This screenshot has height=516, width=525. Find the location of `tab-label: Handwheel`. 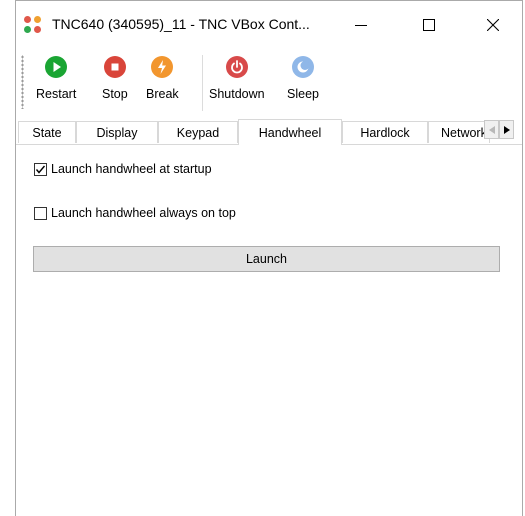

tab-label: Handwheel is located at coordinates (290, 132).